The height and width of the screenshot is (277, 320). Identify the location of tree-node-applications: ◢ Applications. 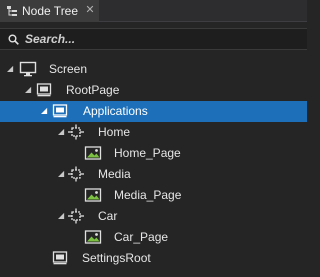
(153, 111).